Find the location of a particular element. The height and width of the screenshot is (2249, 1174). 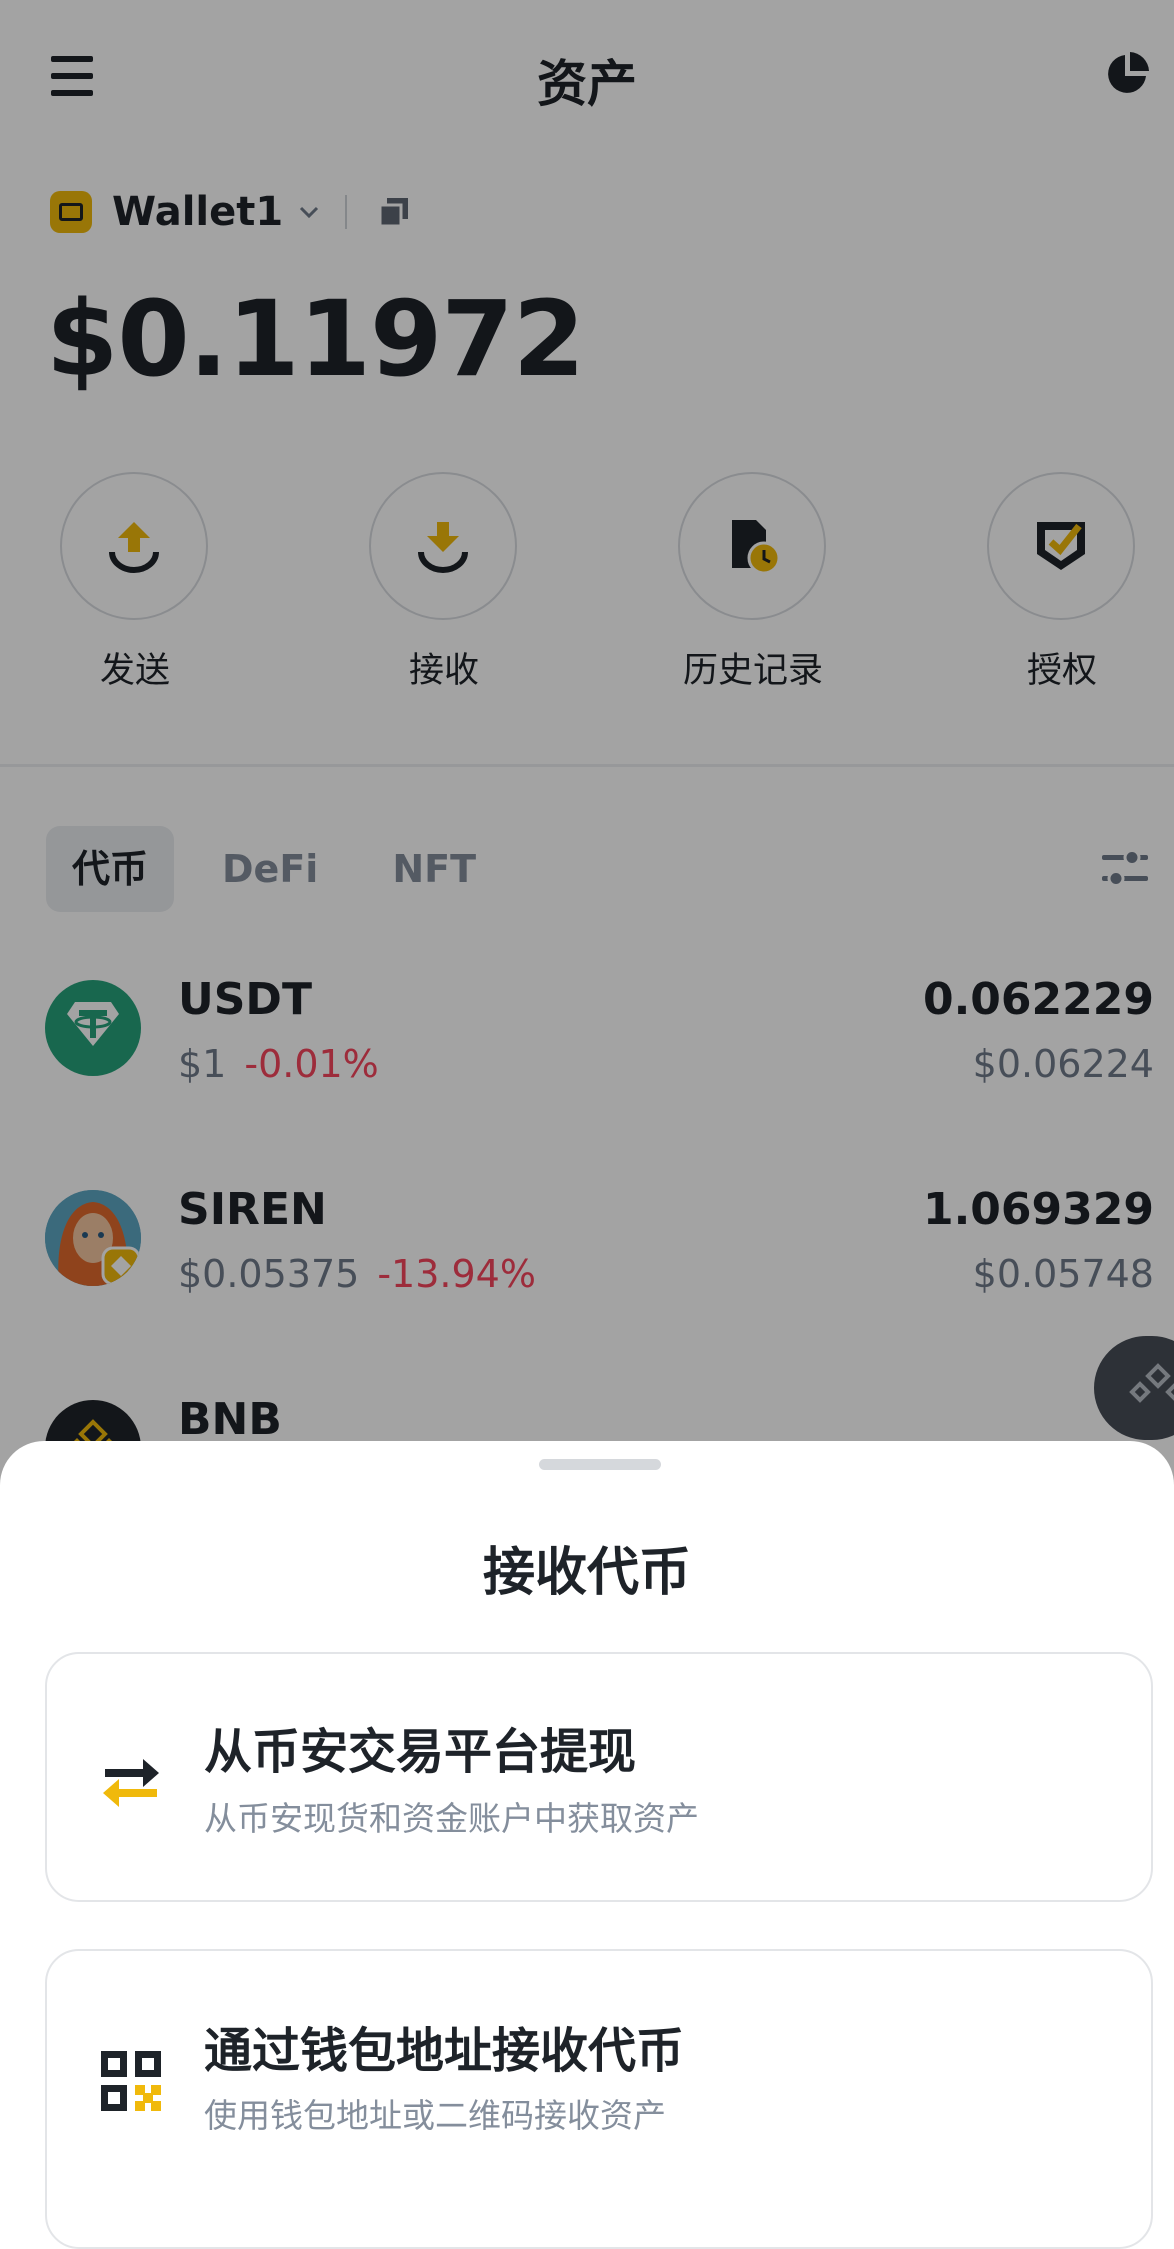

sheet-title: 接收代币 is located at coordinates (586, 1573).